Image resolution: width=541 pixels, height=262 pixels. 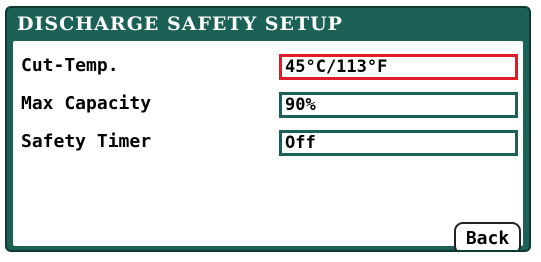 I want to click on screen-title: DISCHARGE SAFETY SETUP, so click(x=180, y=24).